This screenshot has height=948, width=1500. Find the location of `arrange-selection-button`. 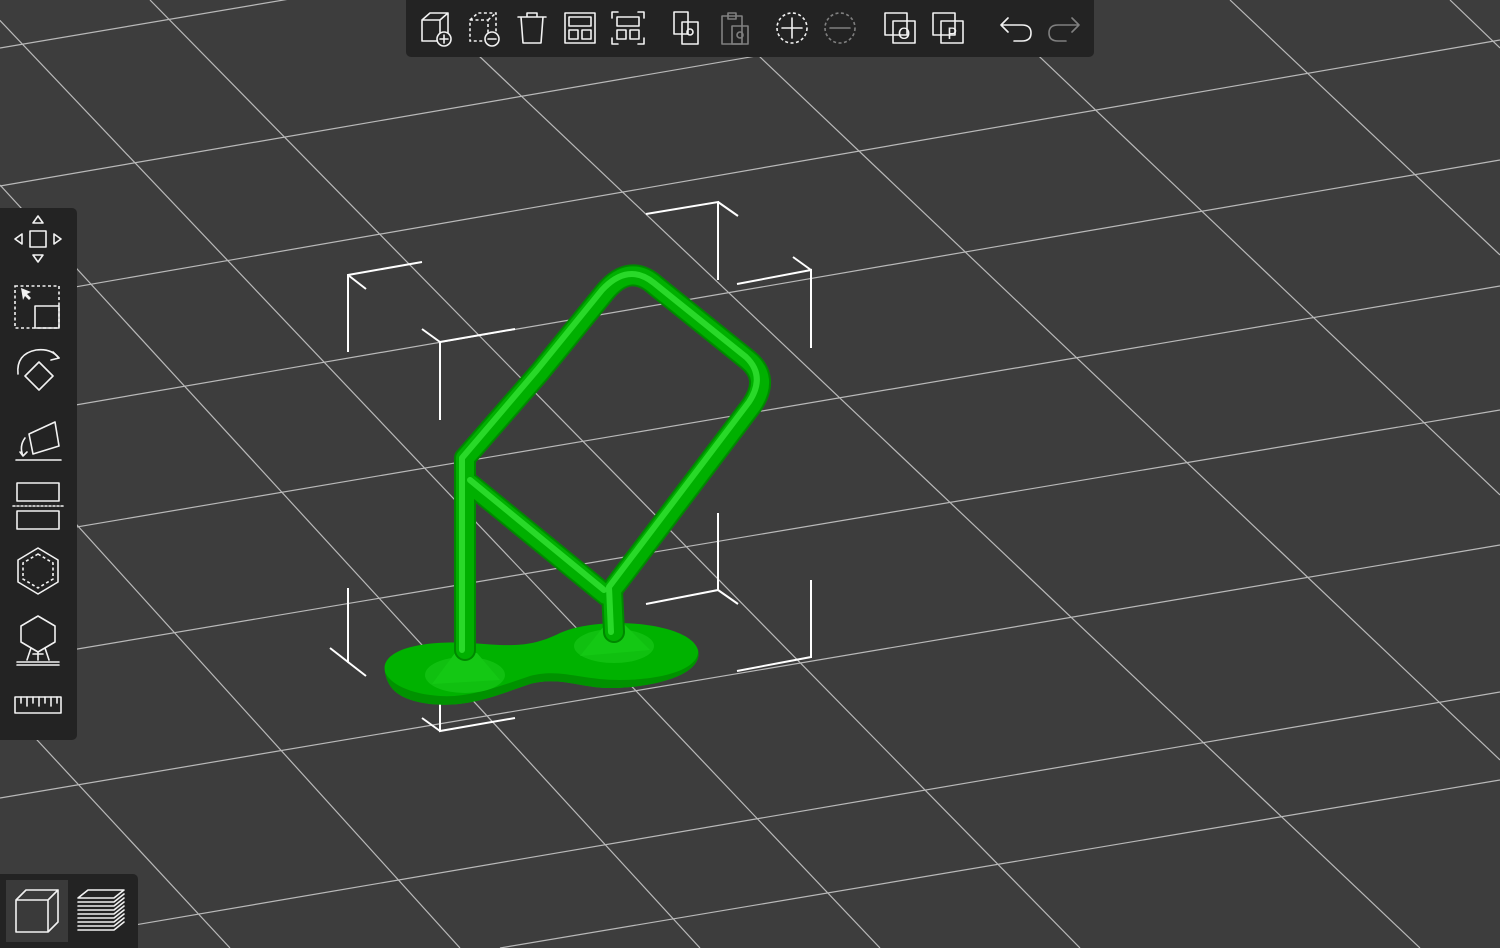

arrange-selection-button is located at coordinates (628, 28).